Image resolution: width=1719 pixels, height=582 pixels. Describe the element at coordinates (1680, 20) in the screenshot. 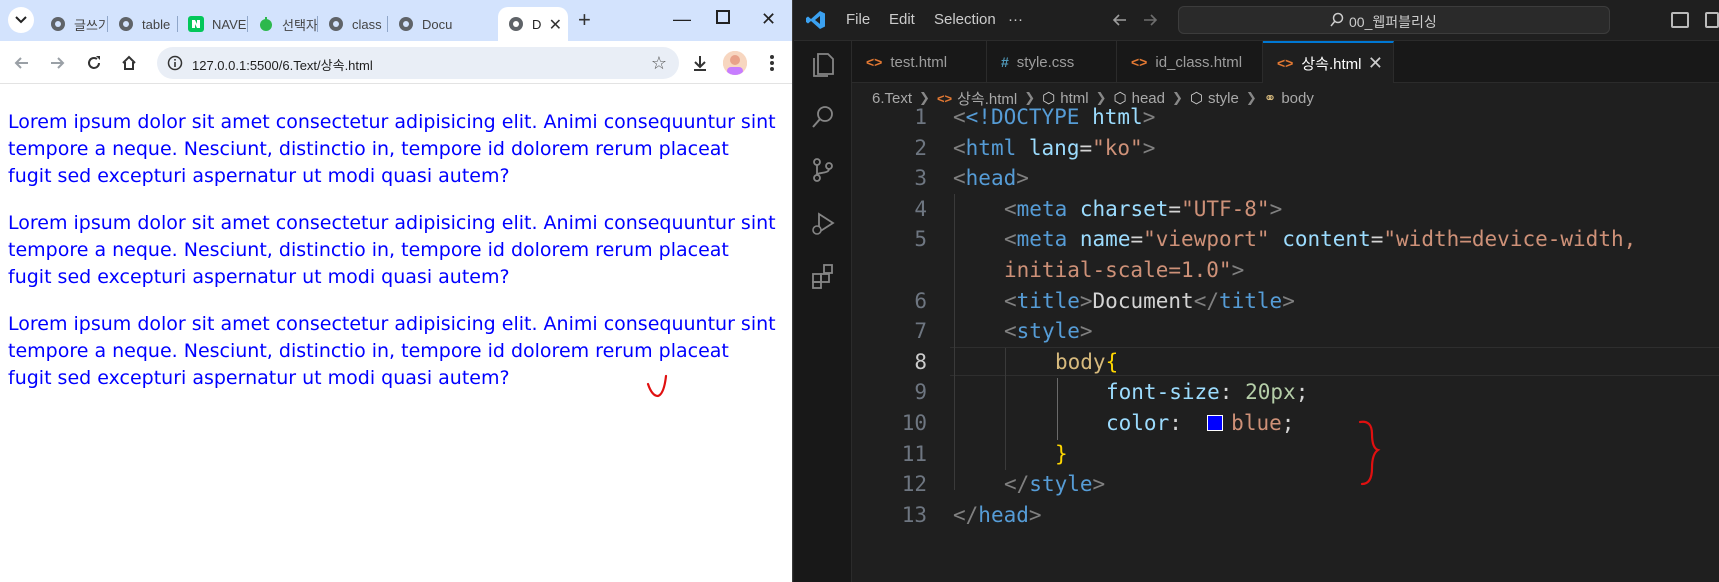

I see `toggle-sidebar-icon` at that location.